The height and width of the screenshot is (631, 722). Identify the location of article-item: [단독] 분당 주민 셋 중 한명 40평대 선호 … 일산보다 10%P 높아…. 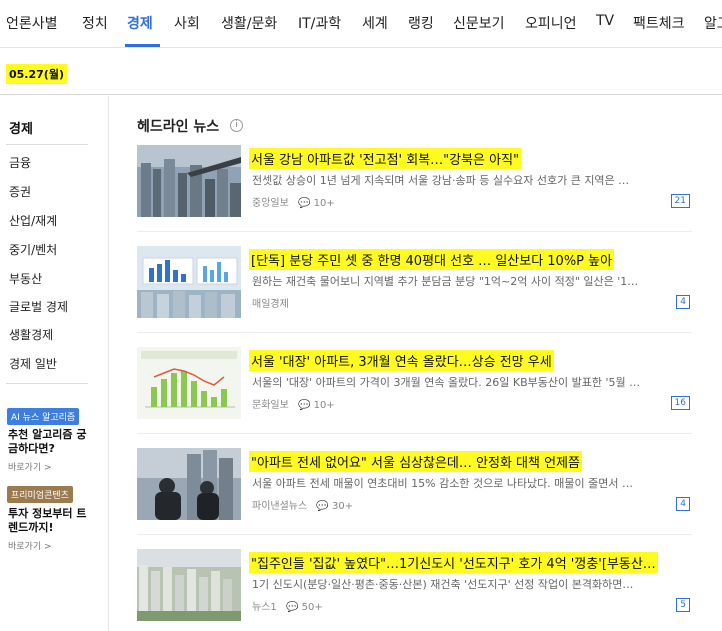
(414, 282).